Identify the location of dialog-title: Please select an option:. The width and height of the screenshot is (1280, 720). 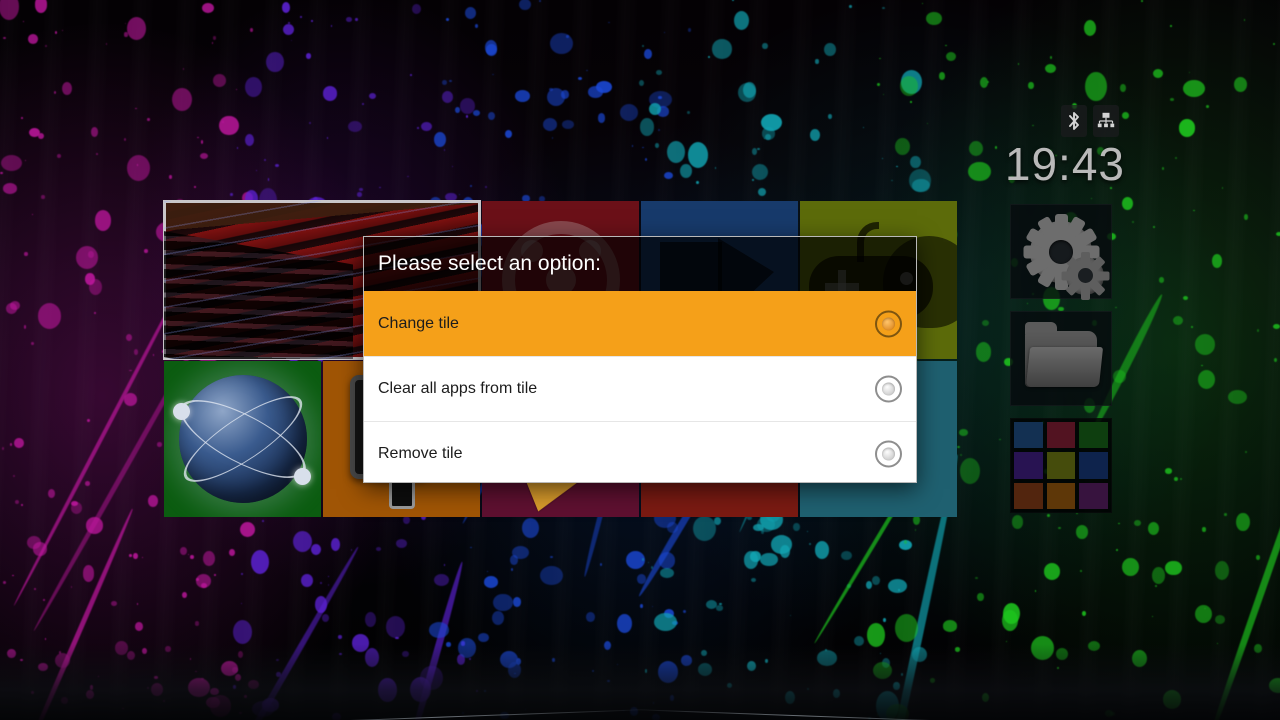
(640, 264).